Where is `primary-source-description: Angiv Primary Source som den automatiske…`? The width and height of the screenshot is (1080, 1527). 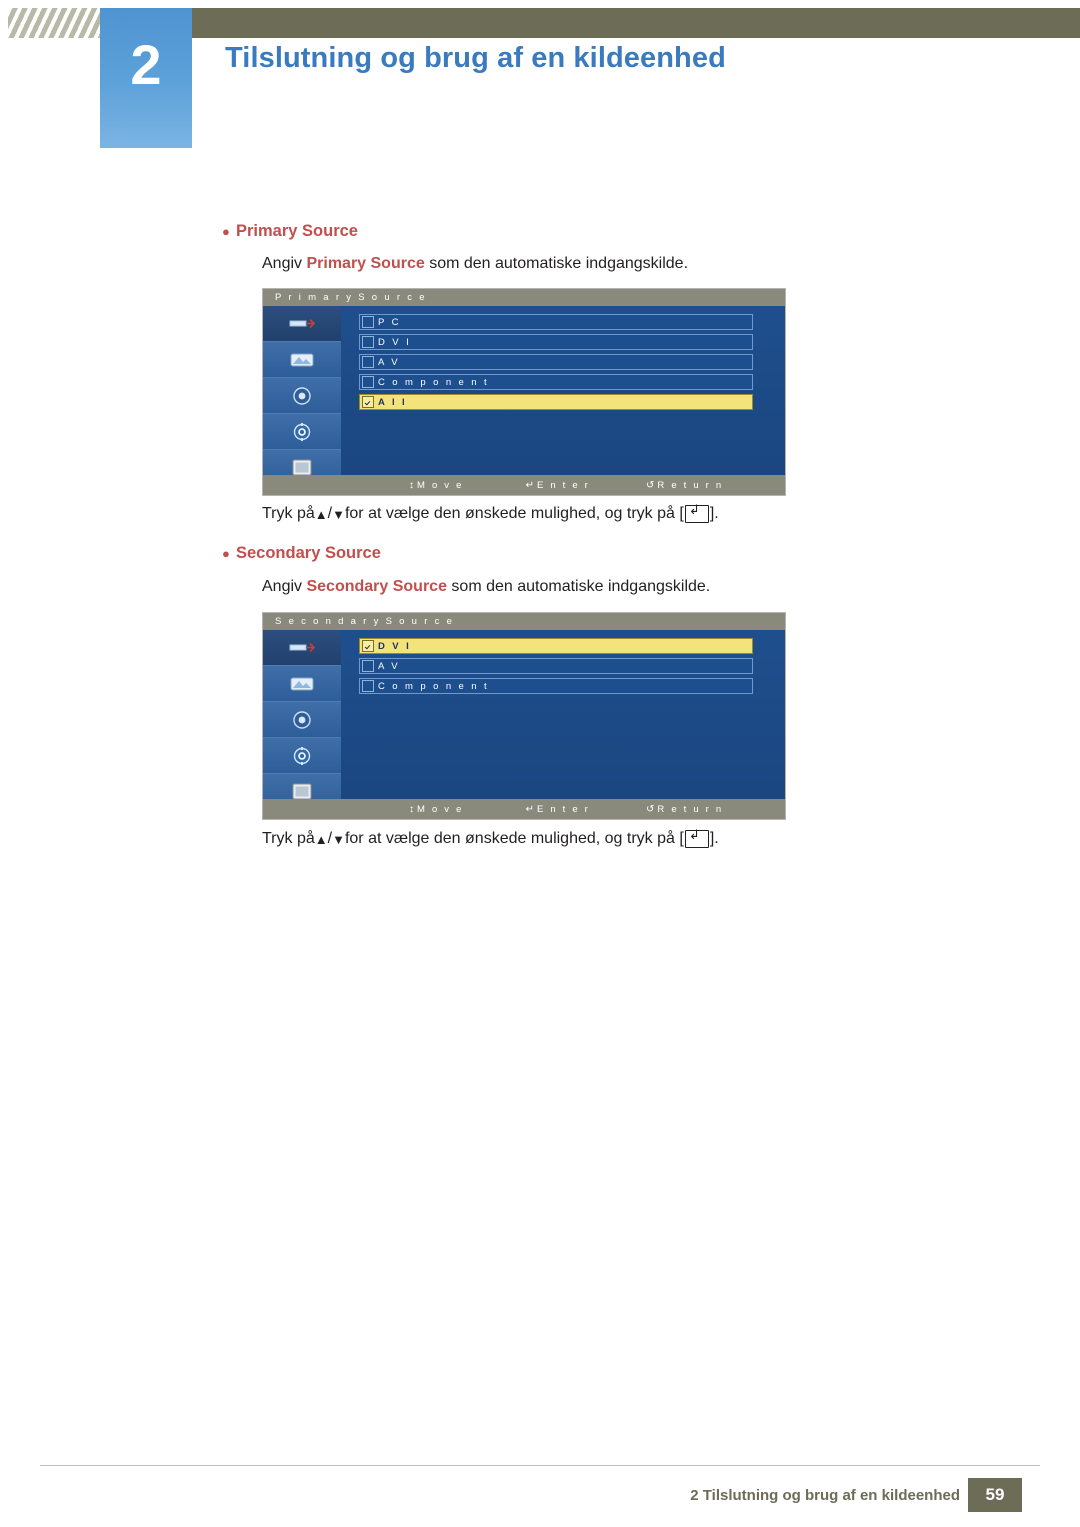
primary-source-description: Angiv Primary Source som den automatiske… is located at coordinates (475, 264).